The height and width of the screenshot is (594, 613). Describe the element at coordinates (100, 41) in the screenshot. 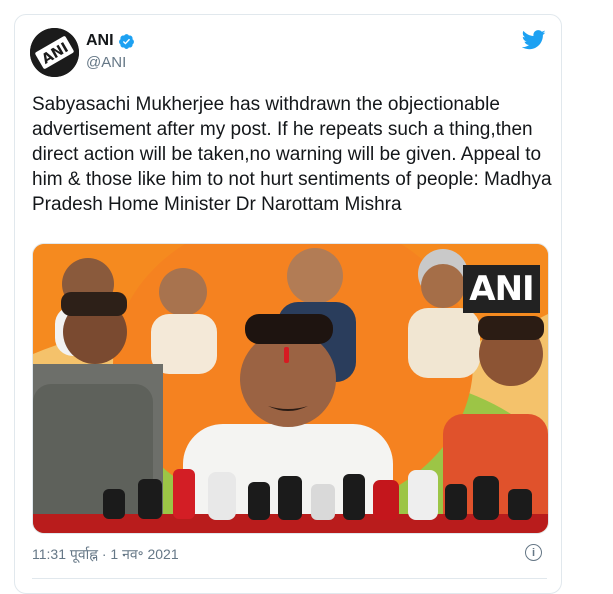

I see `author-name: ANI` at that location.